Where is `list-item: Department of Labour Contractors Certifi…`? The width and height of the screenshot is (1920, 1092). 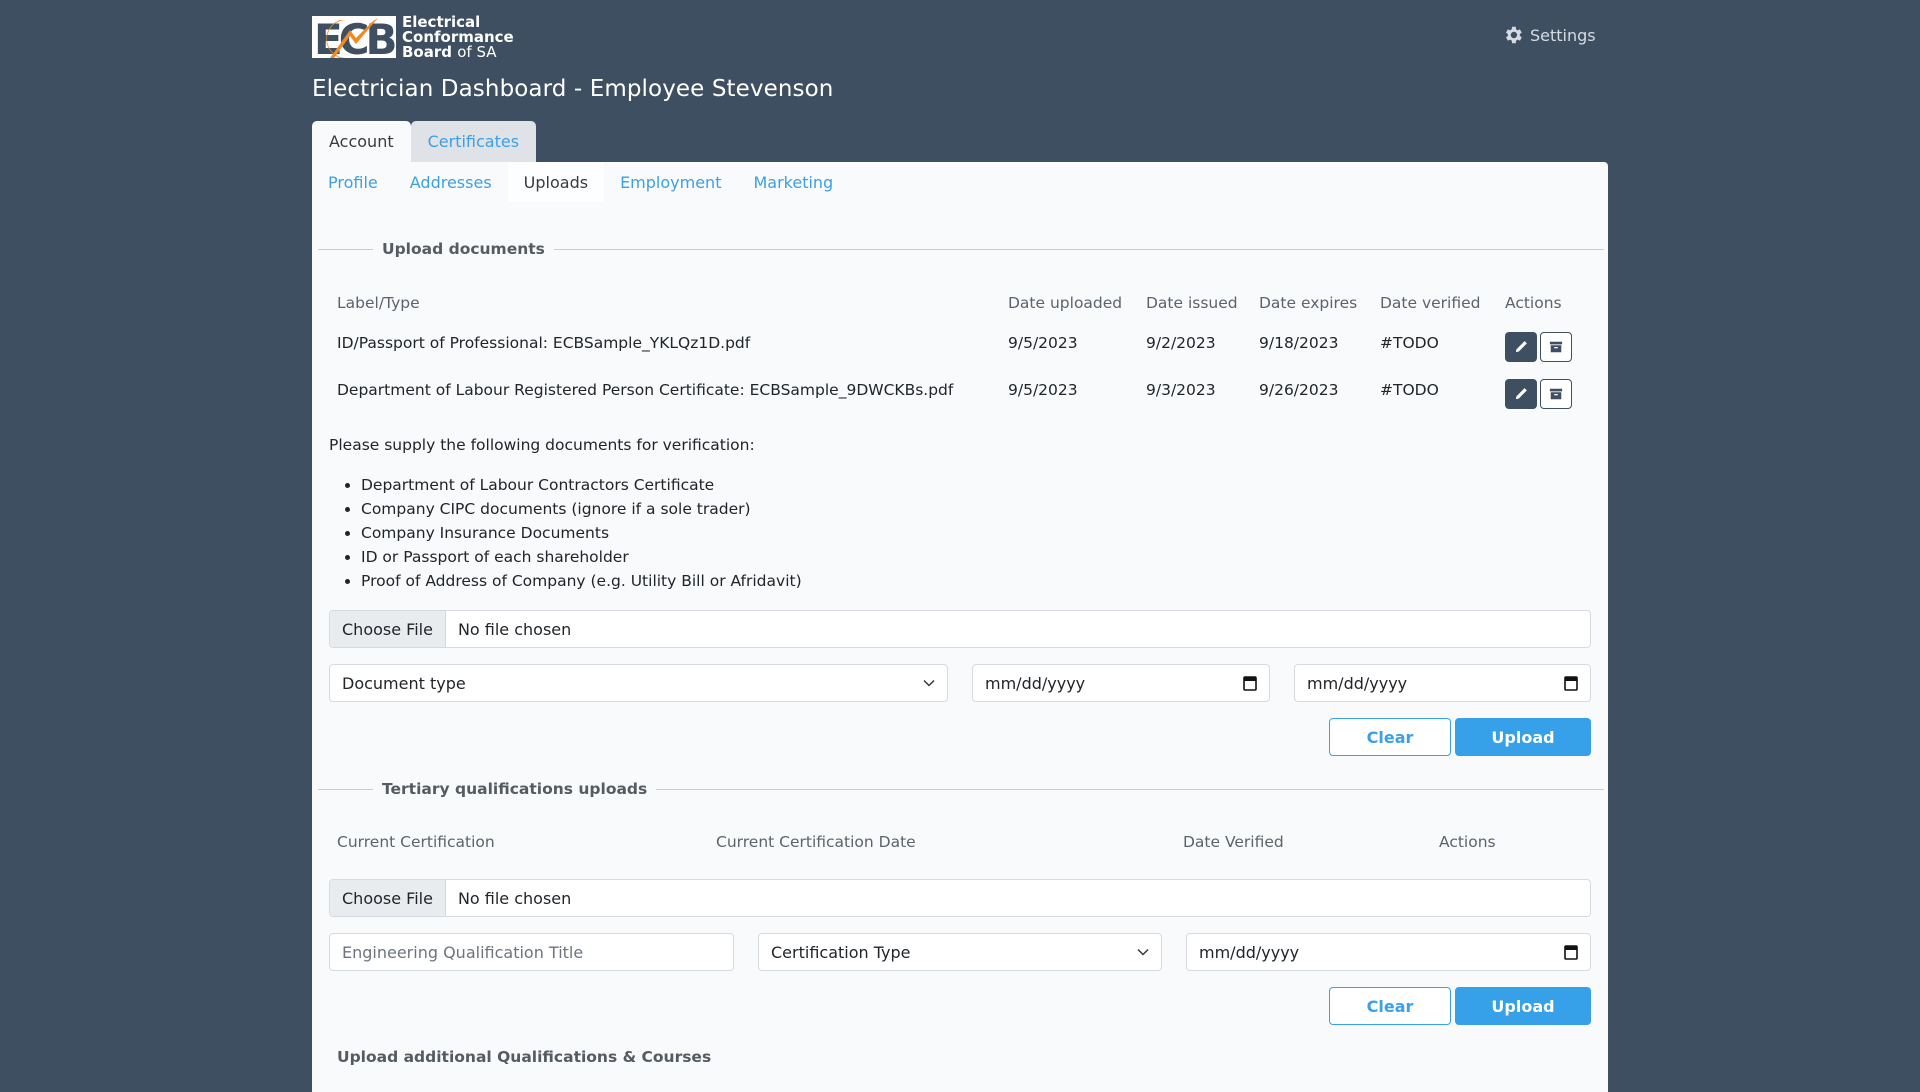 list-item: Department of Labour Contractors Certifi… is located at coordinates (581, 485).